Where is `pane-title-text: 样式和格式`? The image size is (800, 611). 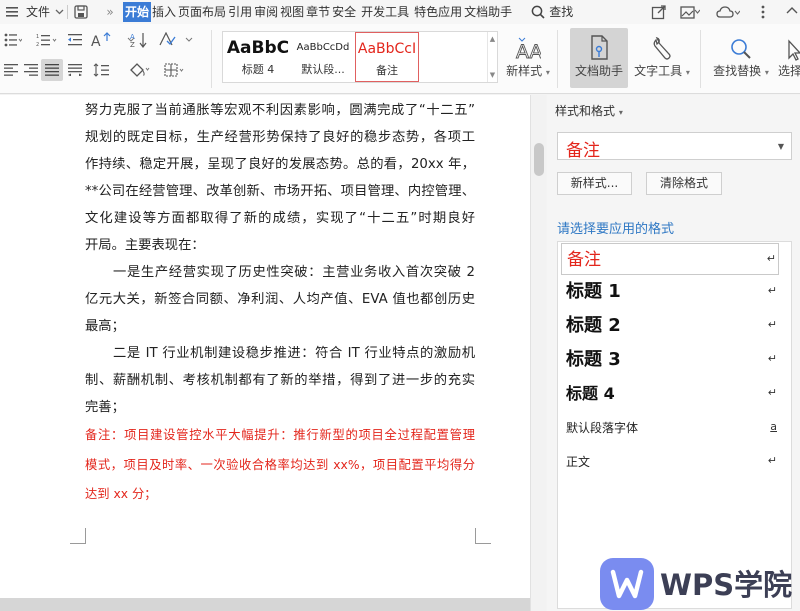 pane-title-text: 样式和格式 is located at coordinates (585, 111).